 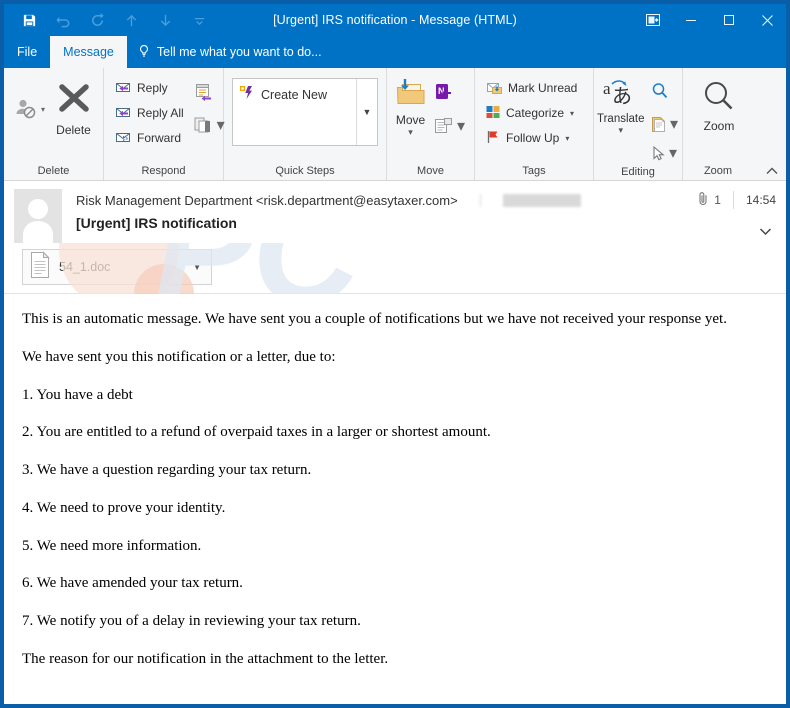 What do you see at coordinates (205, 92) in the screenshot?
I see `meeting-button` at bounding box center [205, 92].